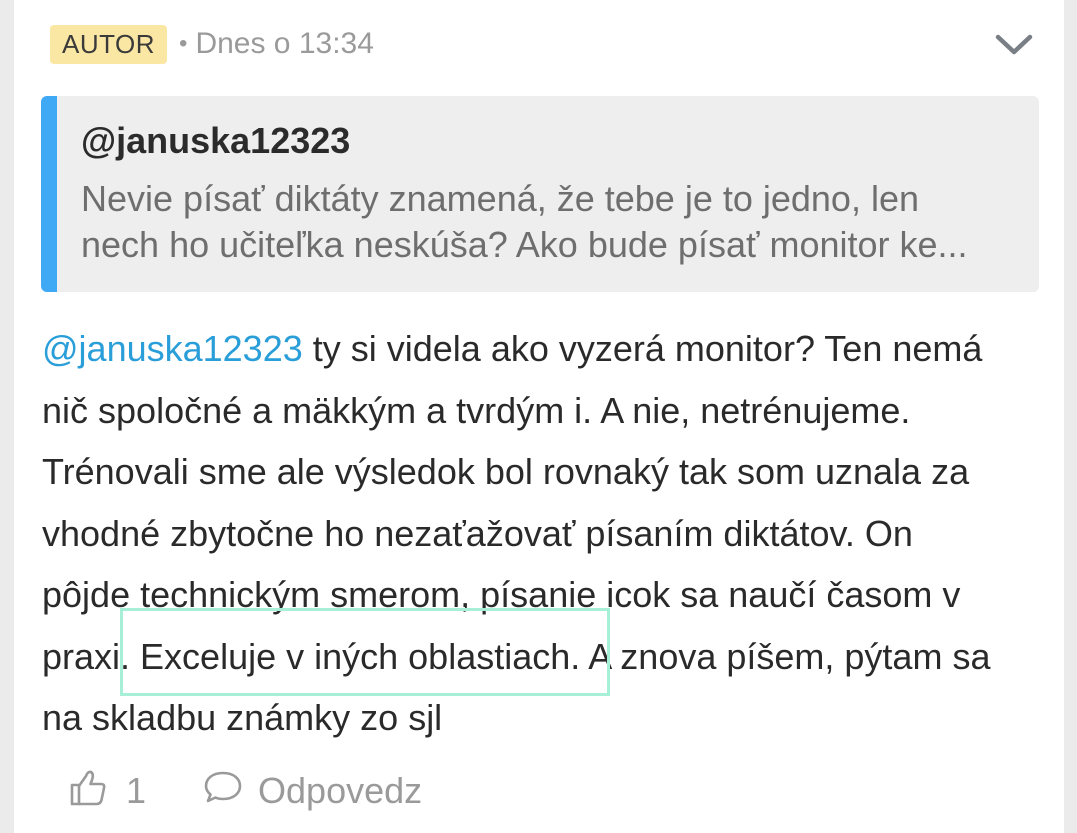 This screenshot has height=833, width=1077. I want to click on author-badge: AUTOR, so click(109, 44).